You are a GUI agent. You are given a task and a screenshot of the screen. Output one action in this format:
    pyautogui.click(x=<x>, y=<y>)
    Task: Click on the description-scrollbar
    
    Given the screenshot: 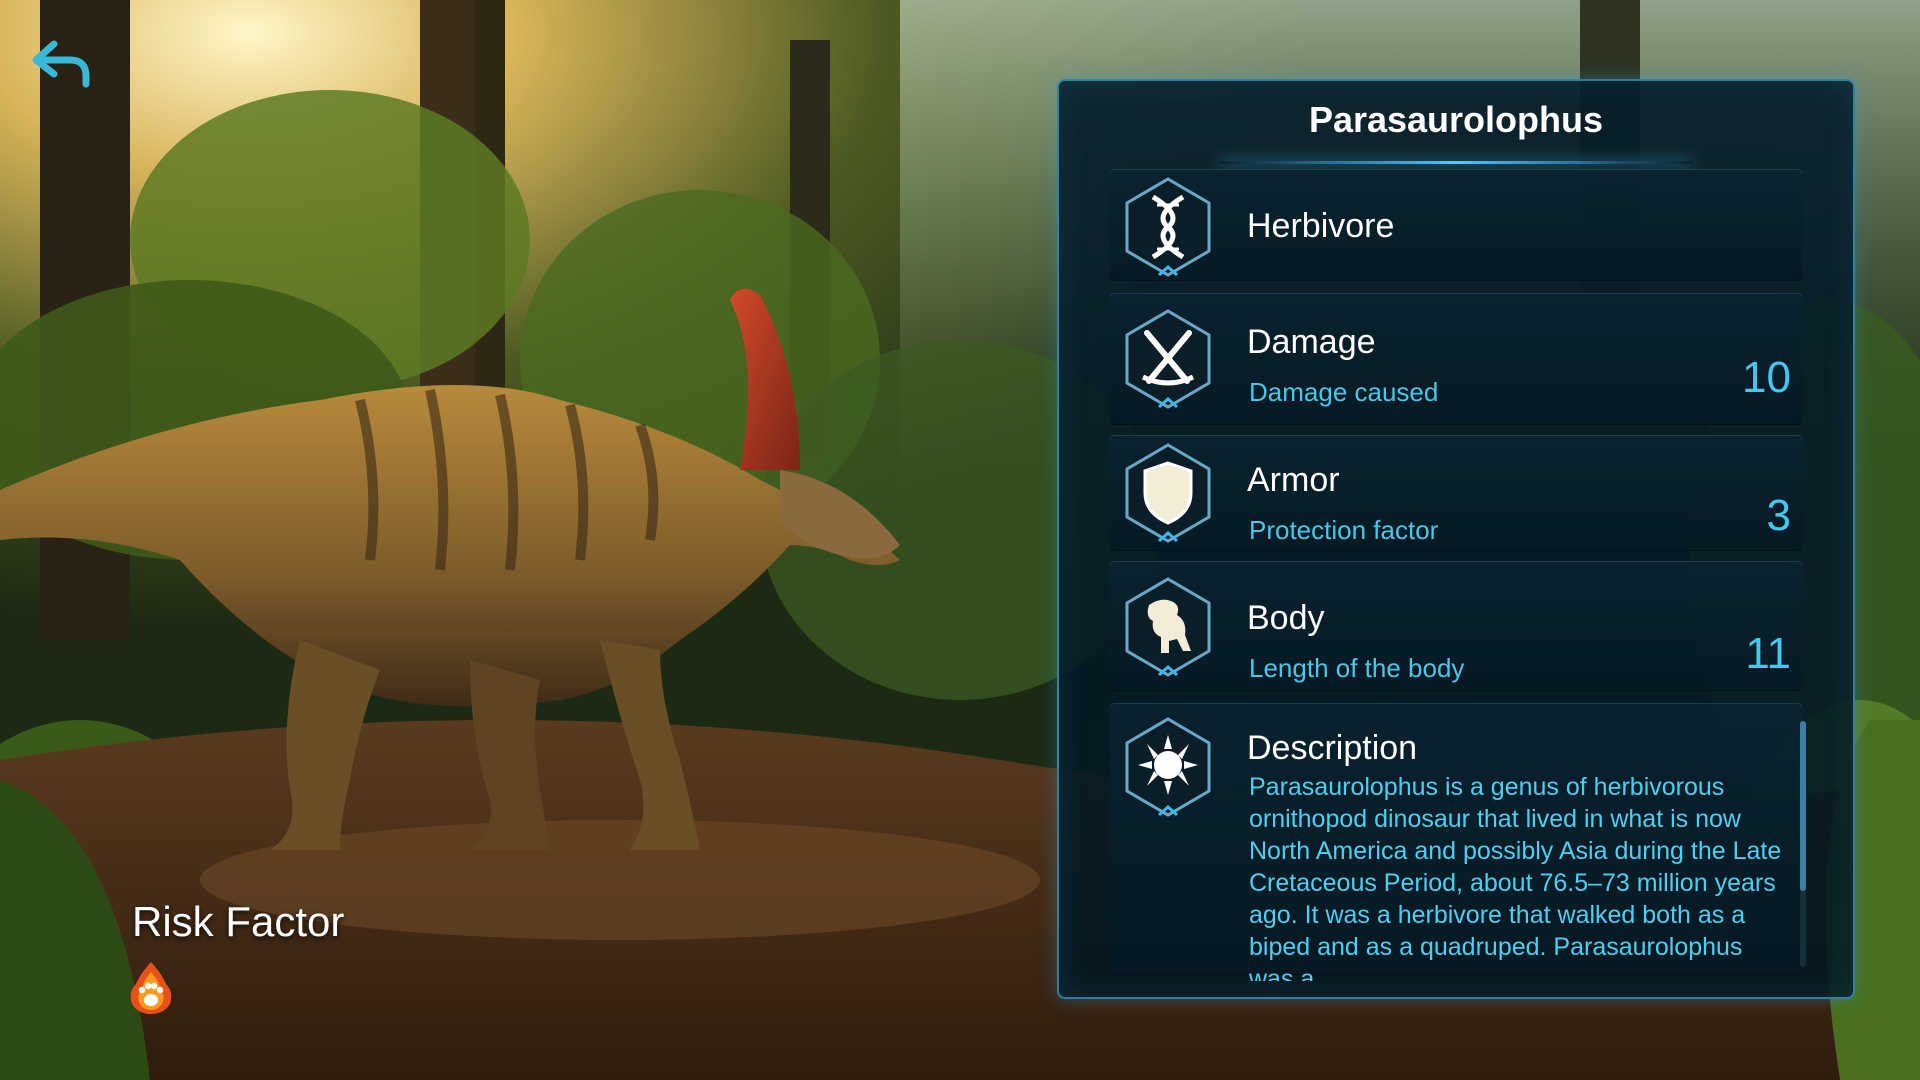 What is the action you would take?
    pyautogui.click(x=1803, y=844)
    